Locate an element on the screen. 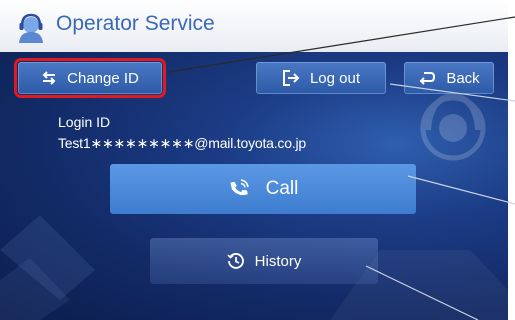 The width and height of the screenshot is (515, 320). logout-button: Log out is located at coordinates (321, 78).